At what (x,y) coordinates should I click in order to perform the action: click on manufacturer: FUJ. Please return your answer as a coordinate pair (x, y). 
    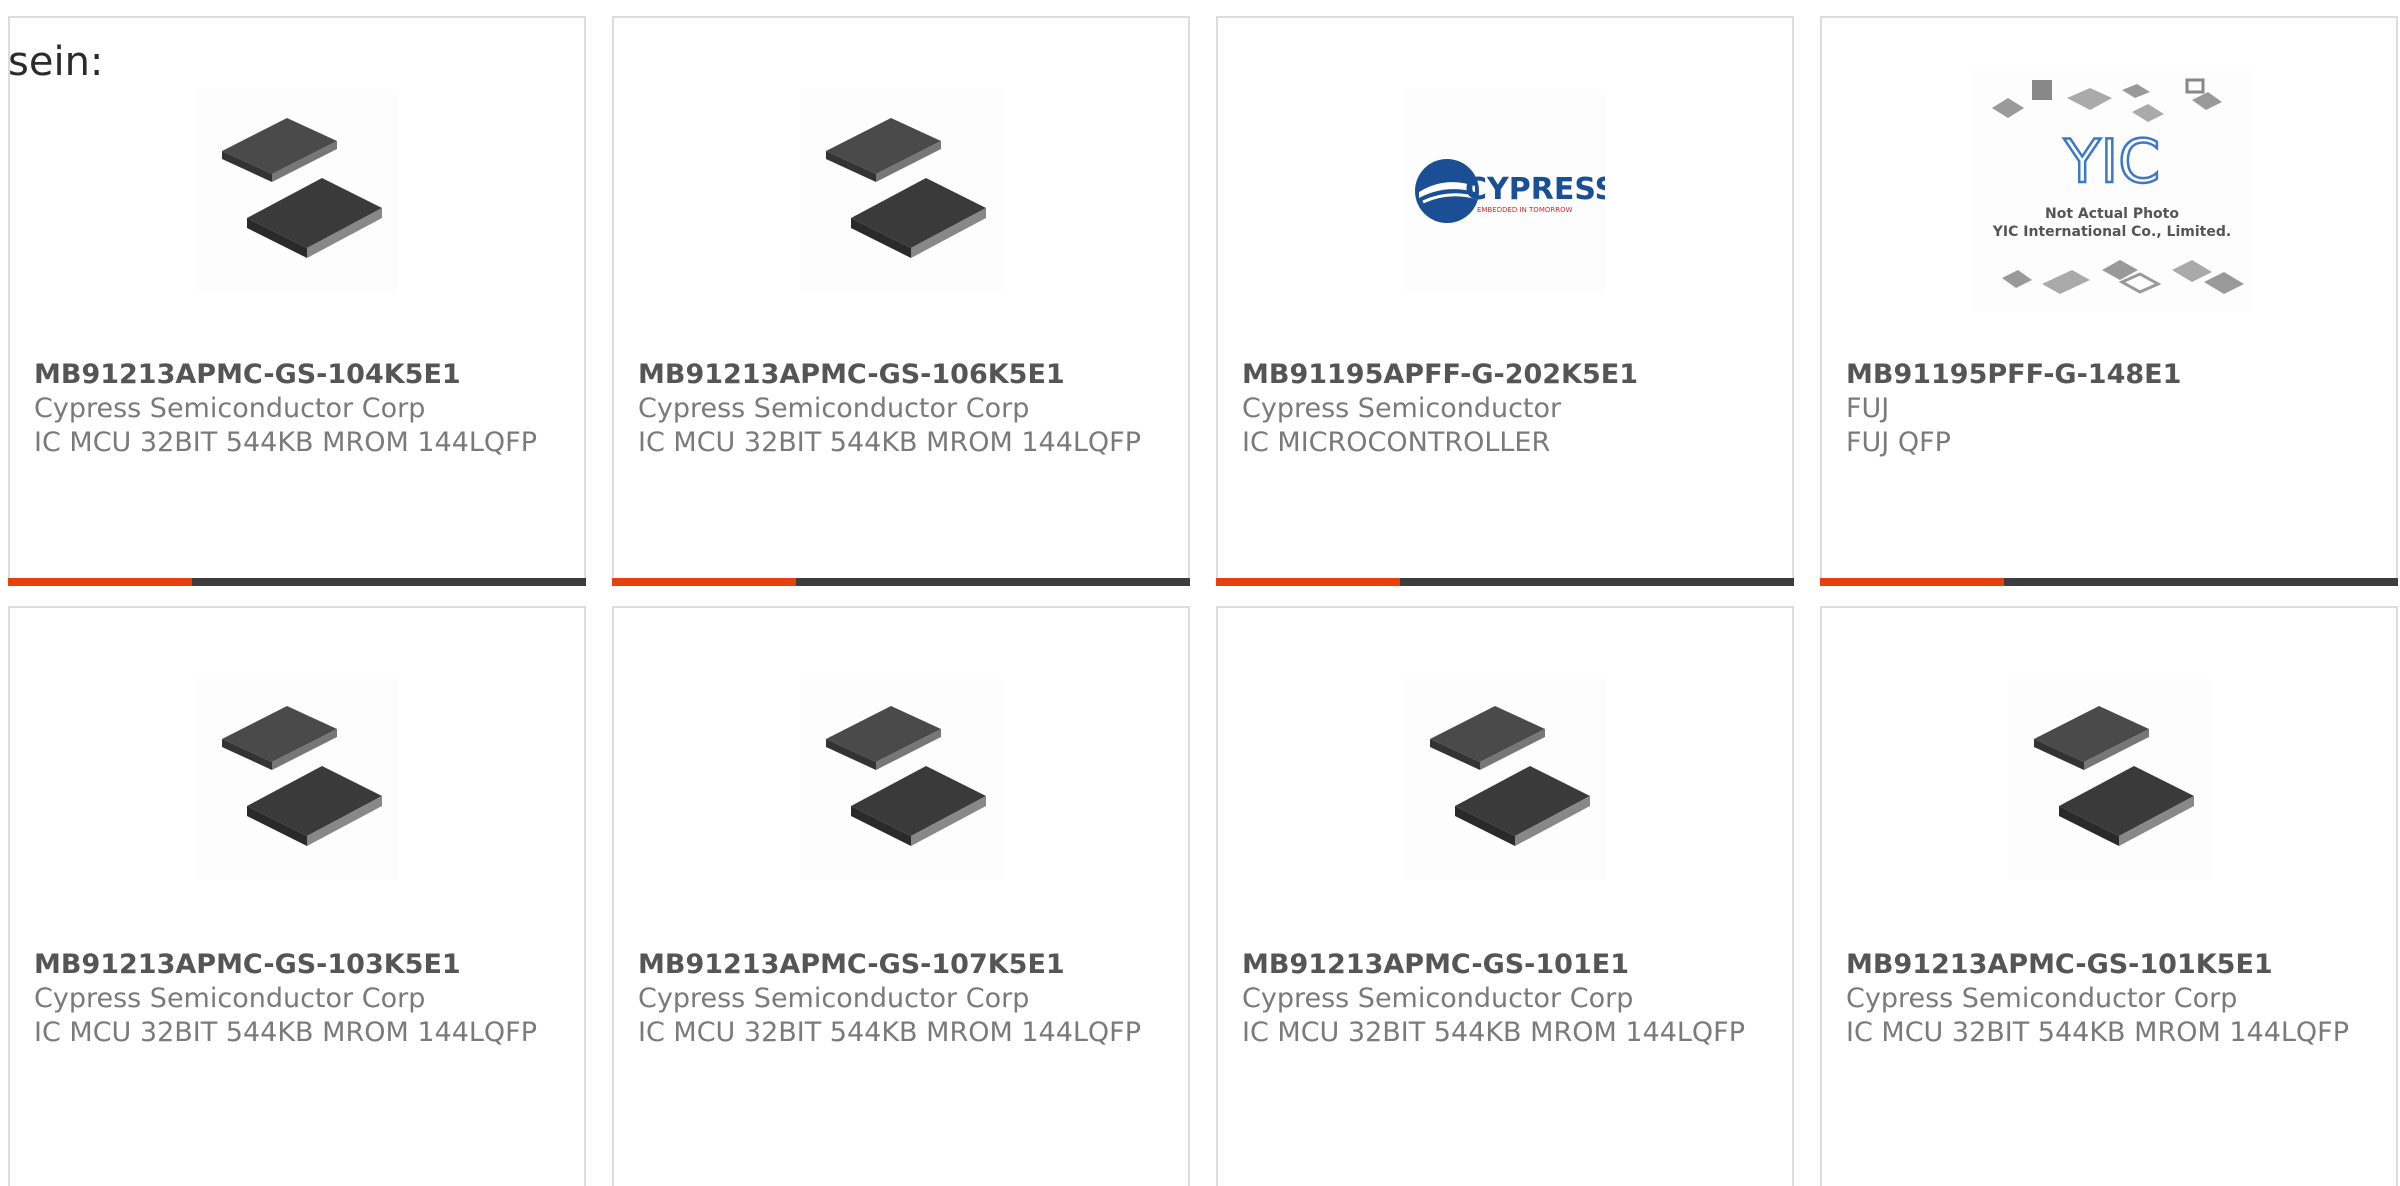
    Looking at the image, I should click on (1868, 408).